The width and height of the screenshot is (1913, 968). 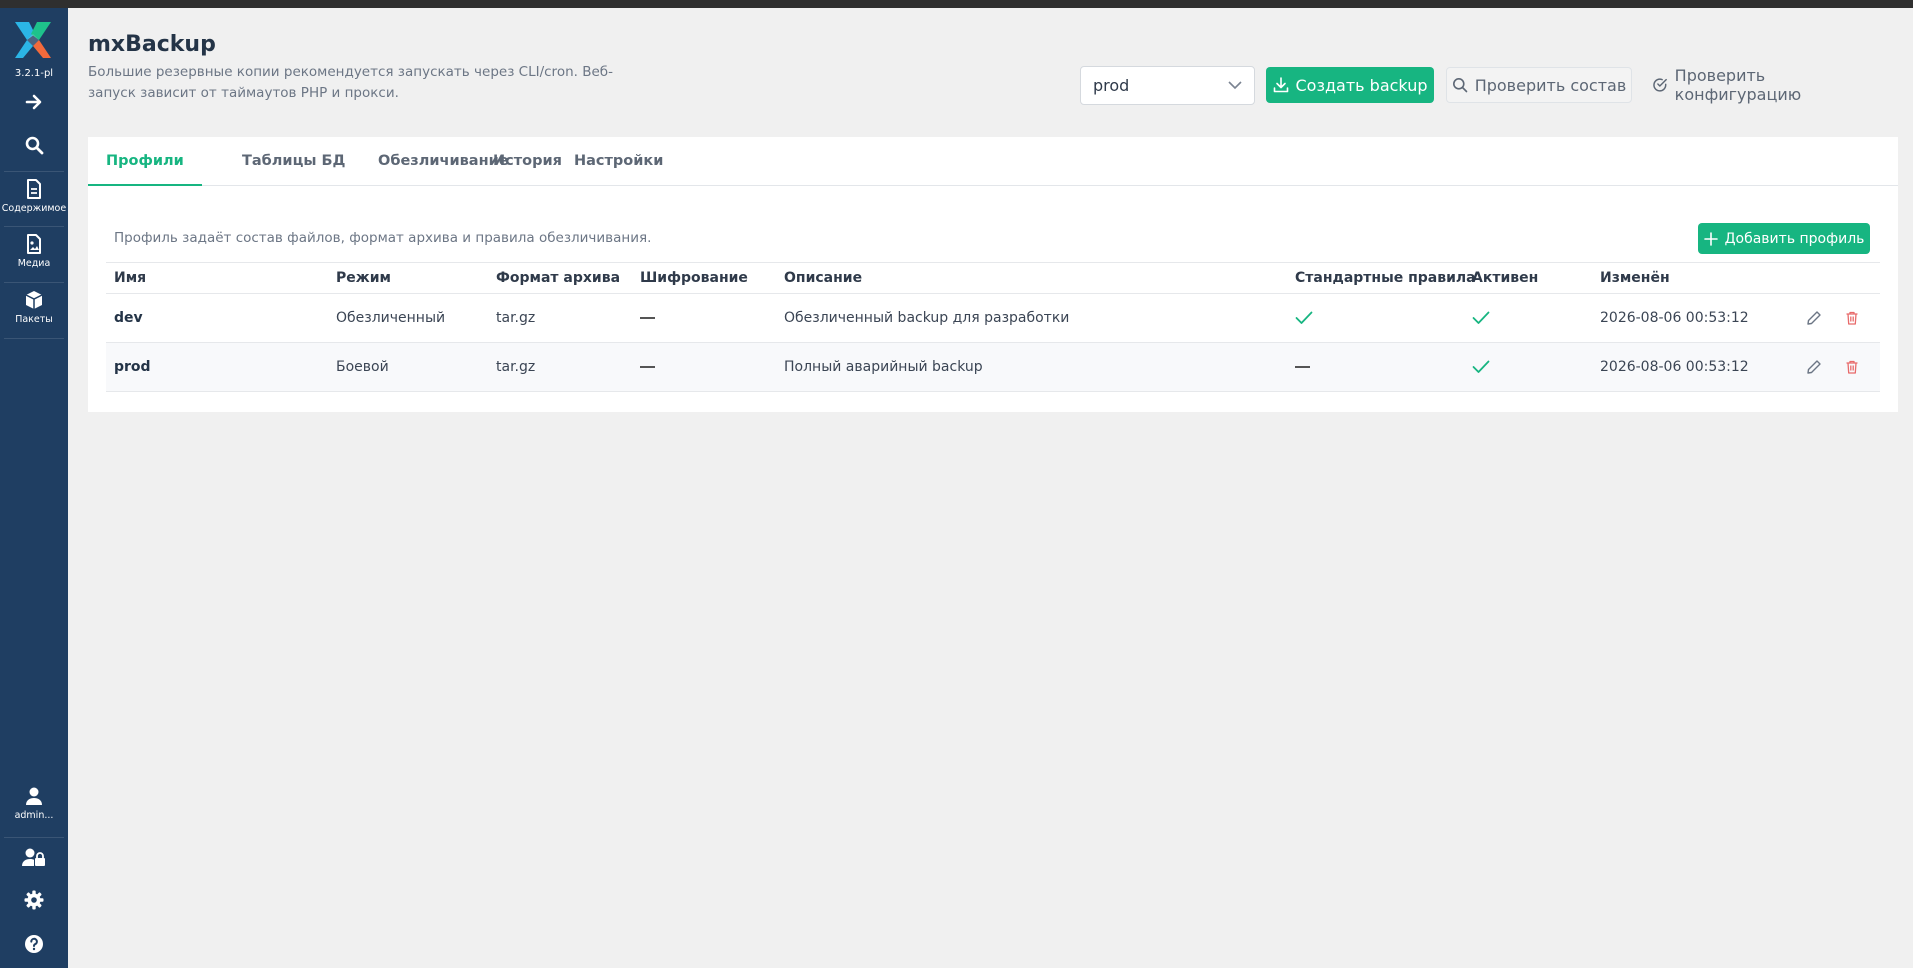 I want to click on profile-name: dev, so click(x=128, y=318).